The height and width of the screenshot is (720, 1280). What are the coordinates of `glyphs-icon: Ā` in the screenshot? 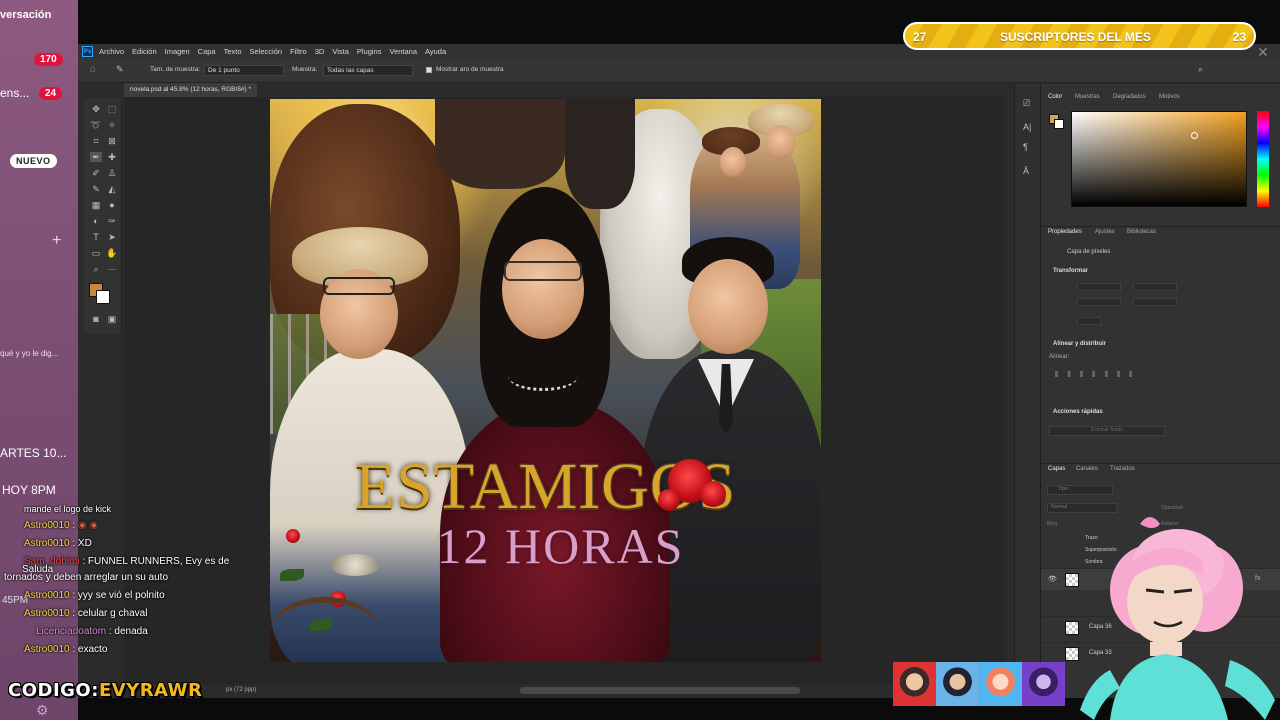 It's located at (1026, 171).